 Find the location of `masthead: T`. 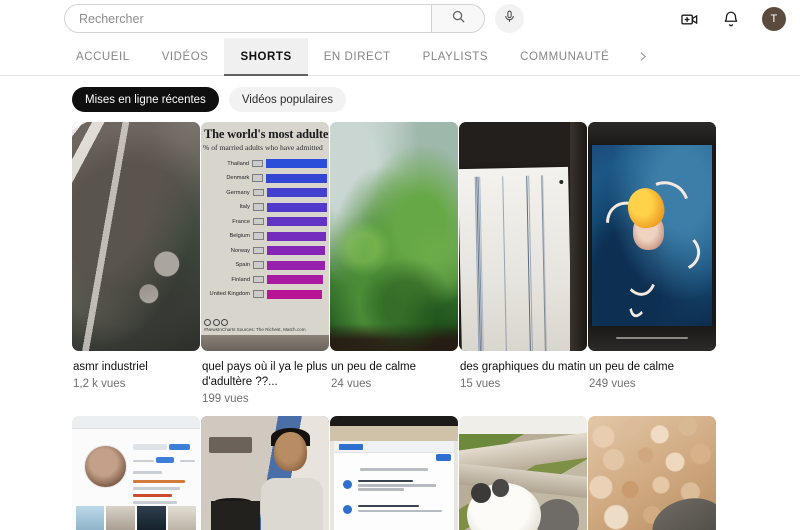

masthead: T is located at coordinates (400, 19).